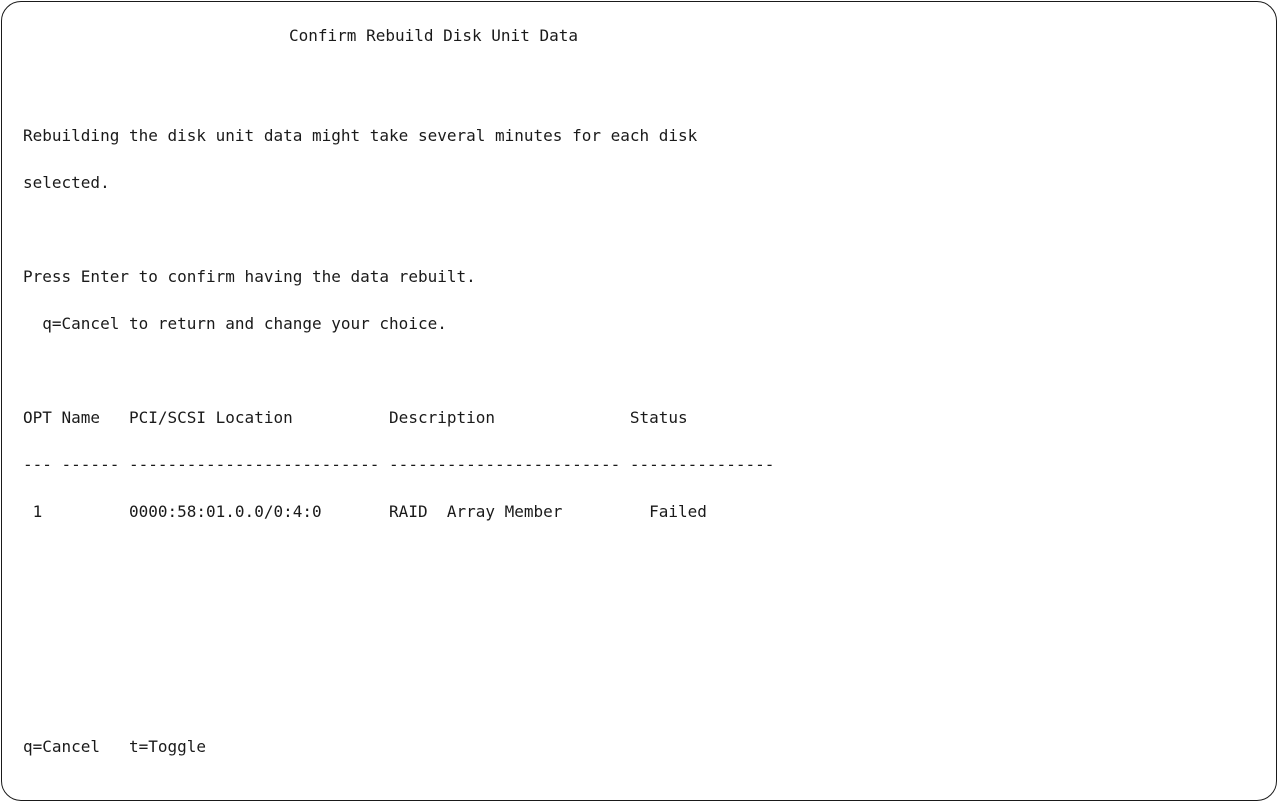  What do you see at coordinates (433, 35) in the screenshot?
I see `page-title: Confirm Rebuild Disk Unit Data` at bounding box center [433, 35].